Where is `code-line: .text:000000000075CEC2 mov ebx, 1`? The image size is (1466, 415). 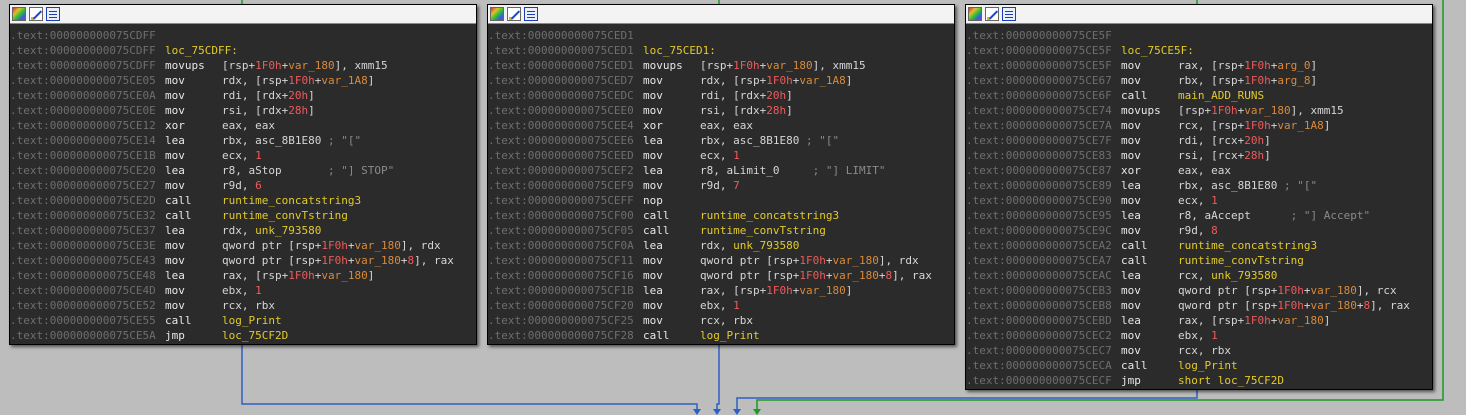 code-line: .text:000000000075CEC2 mov ebx, 1 is located at coordinates (1199, 335).